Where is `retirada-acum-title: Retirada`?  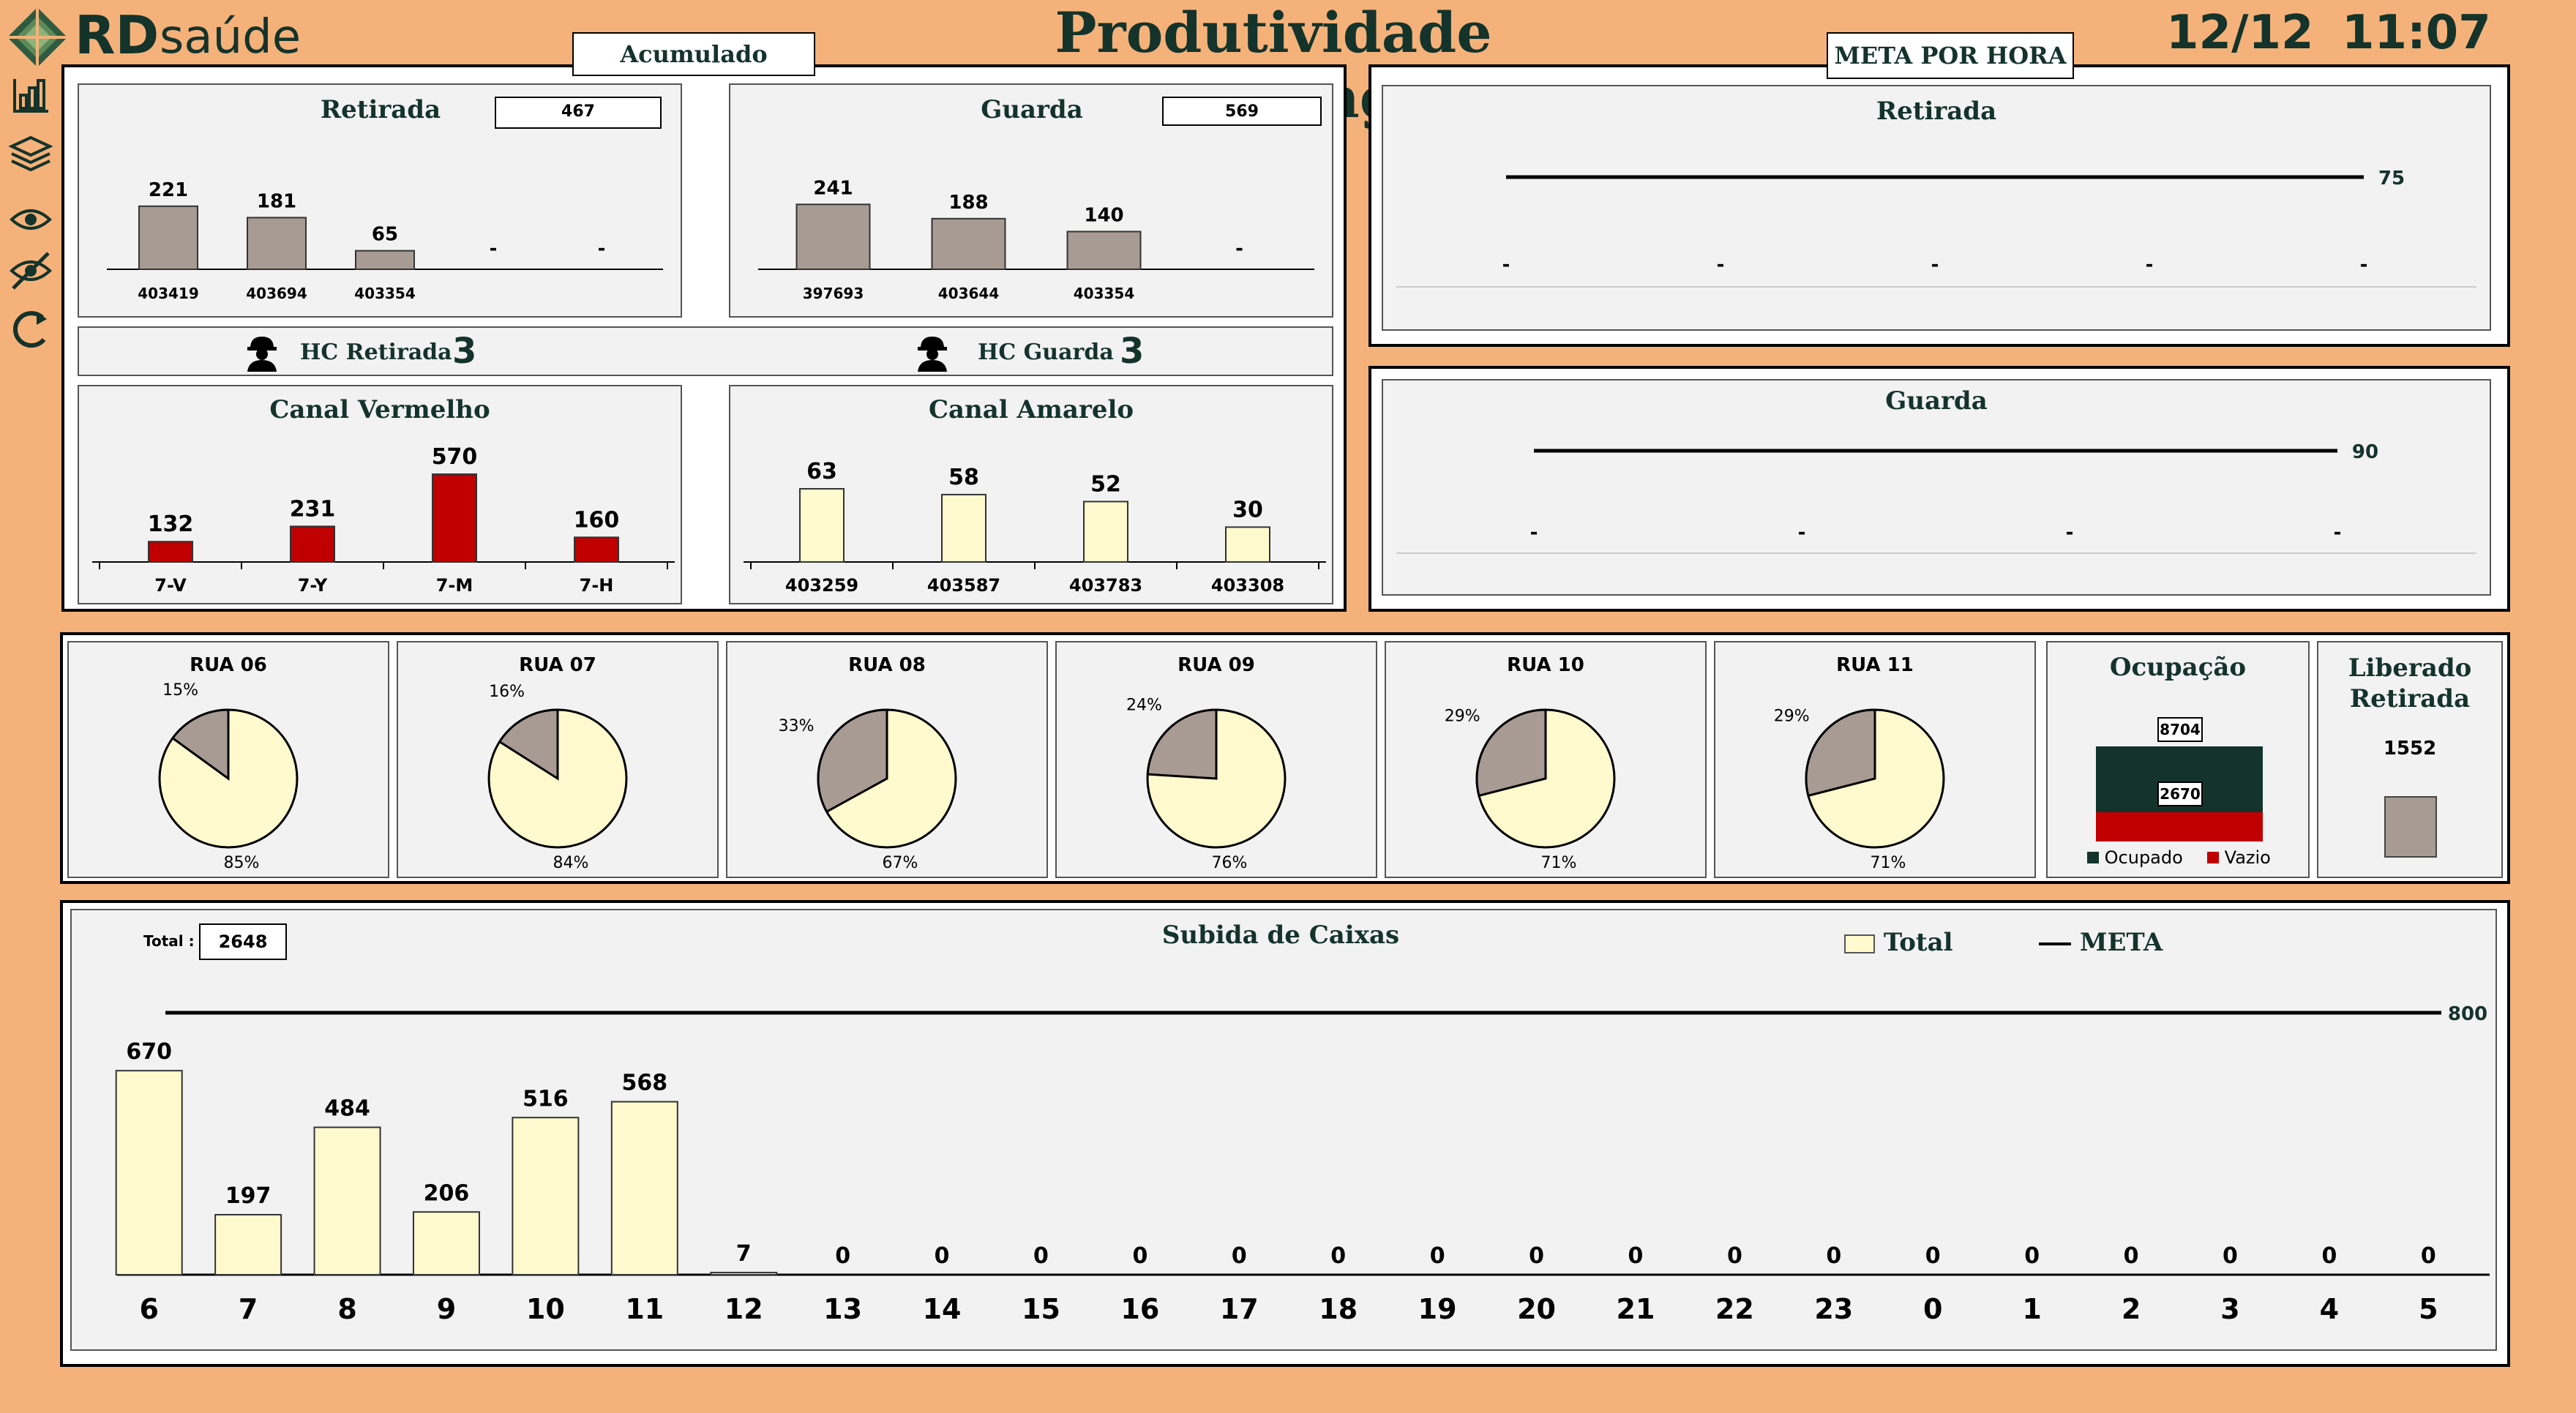 retirada-acum-title: Retirada is located at coordinates (380, 109).